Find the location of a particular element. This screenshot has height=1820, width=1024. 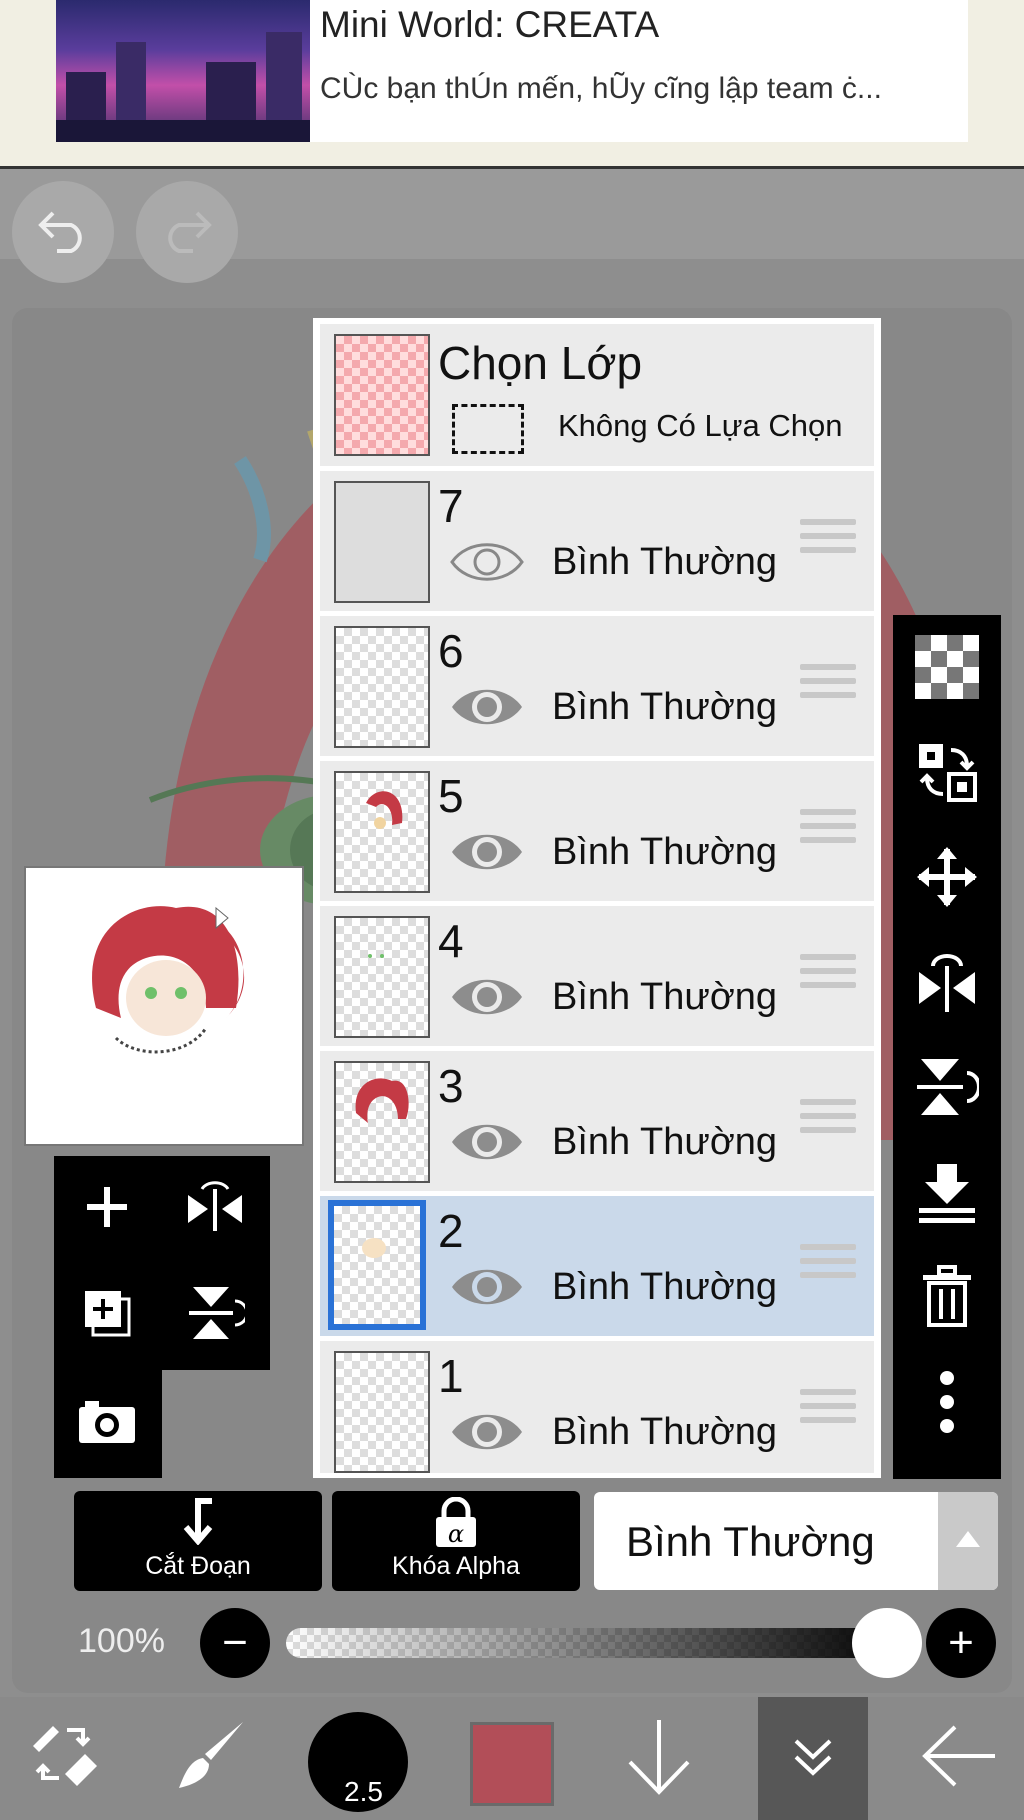

plus-icon: + is located at coordinates (961, 1642).